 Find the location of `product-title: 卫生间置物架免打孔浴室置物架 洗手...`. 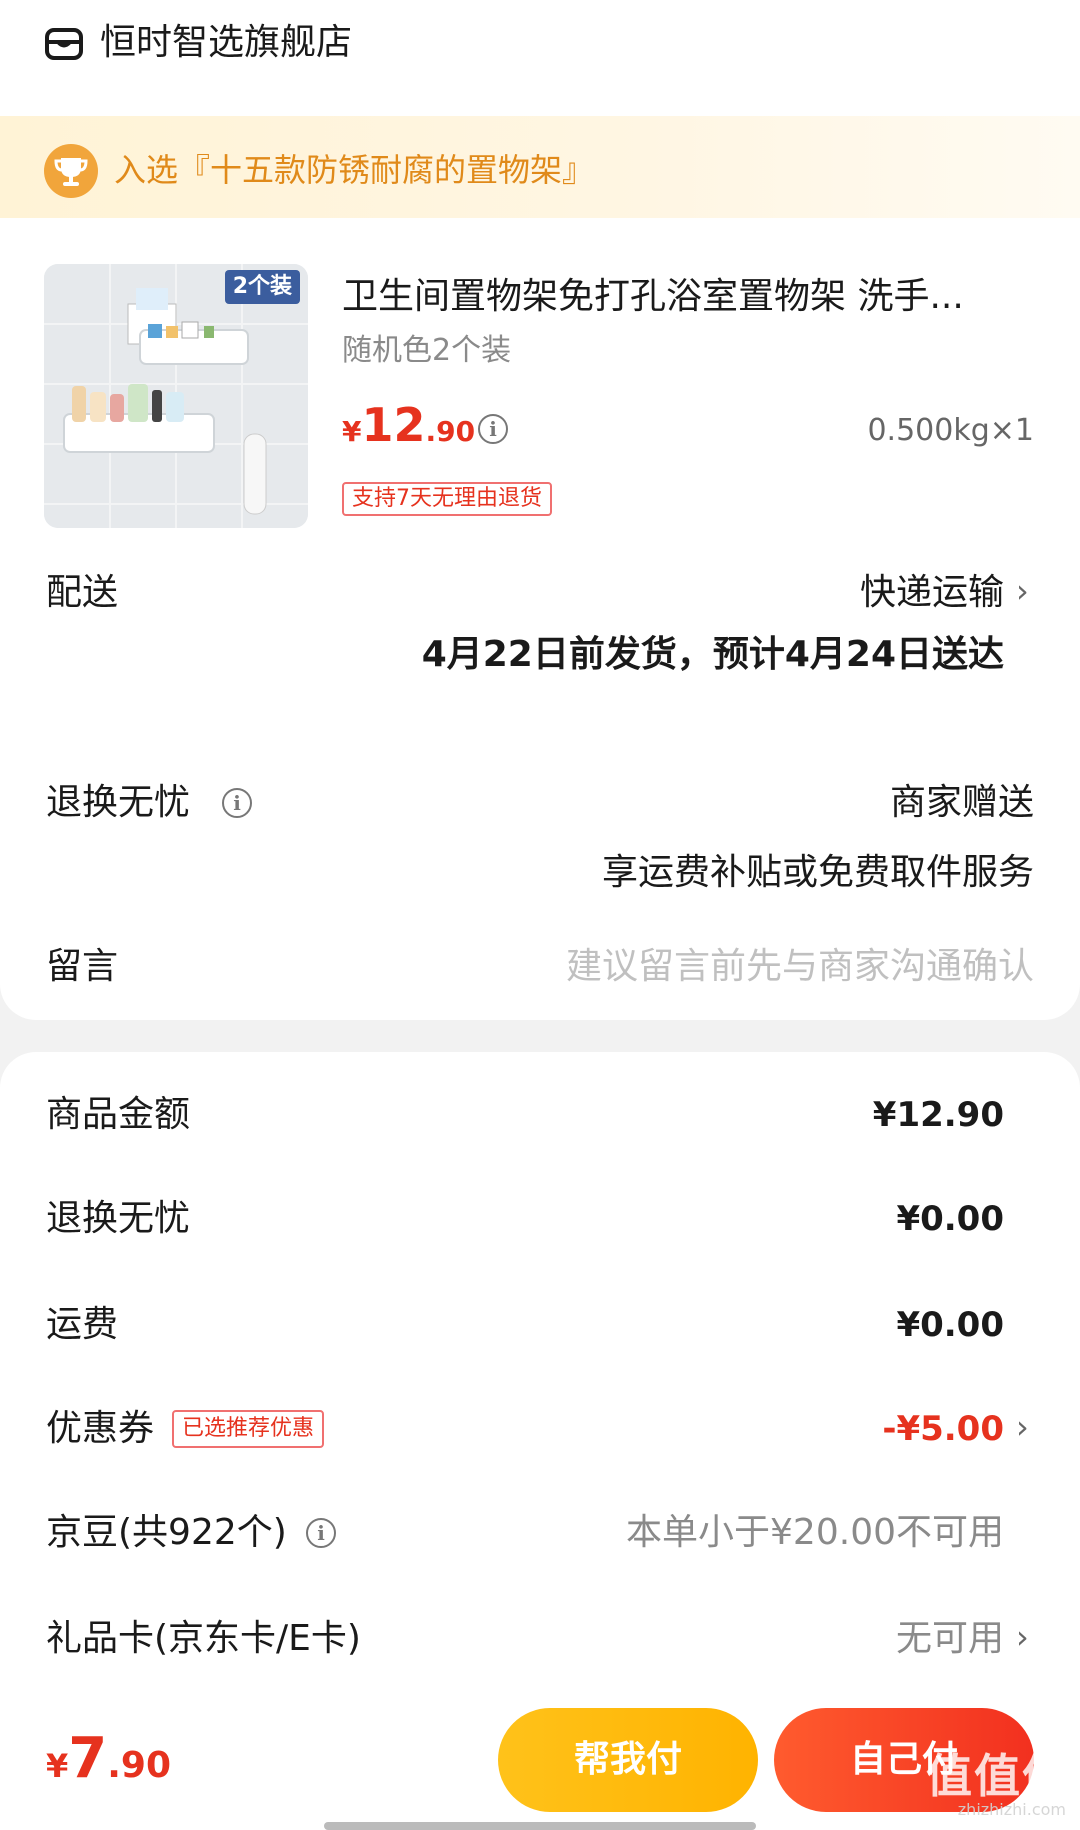

product-title: 卫生间置物架免打孔浴室置物架 洗手... is located at coordinates (677, 297).